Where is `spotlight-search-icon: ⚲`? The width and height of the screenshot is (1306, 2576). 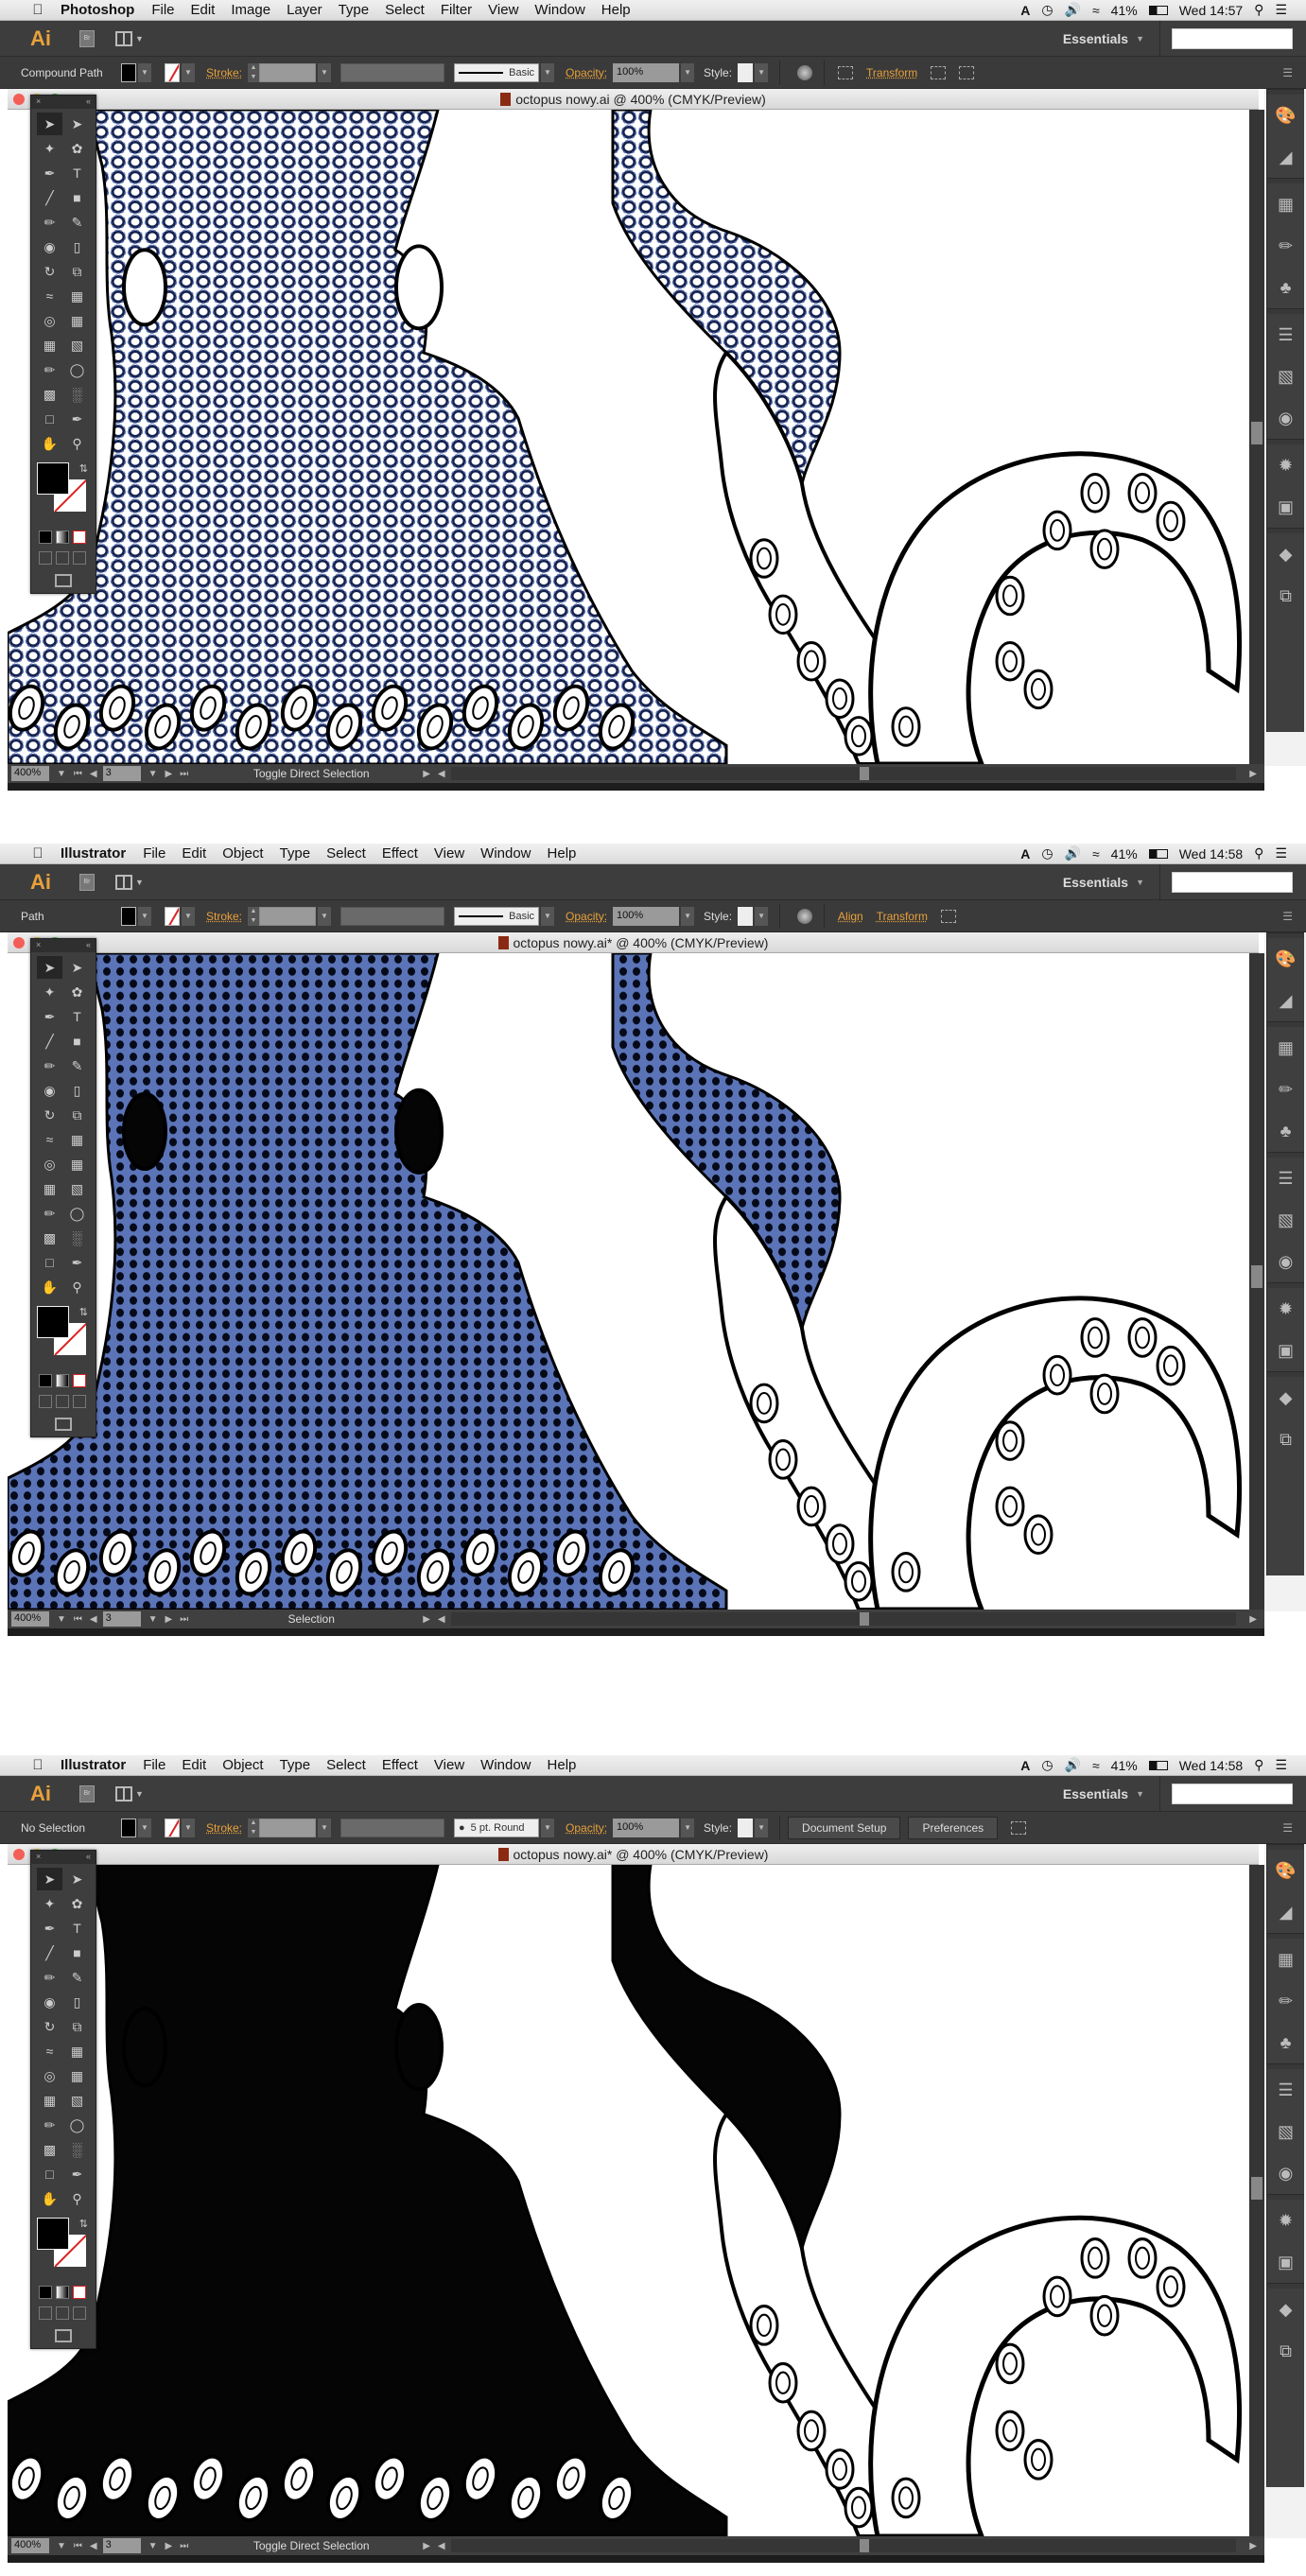 spotlight-search-icon: ⚲ is located at coordinates (1258, 1765).